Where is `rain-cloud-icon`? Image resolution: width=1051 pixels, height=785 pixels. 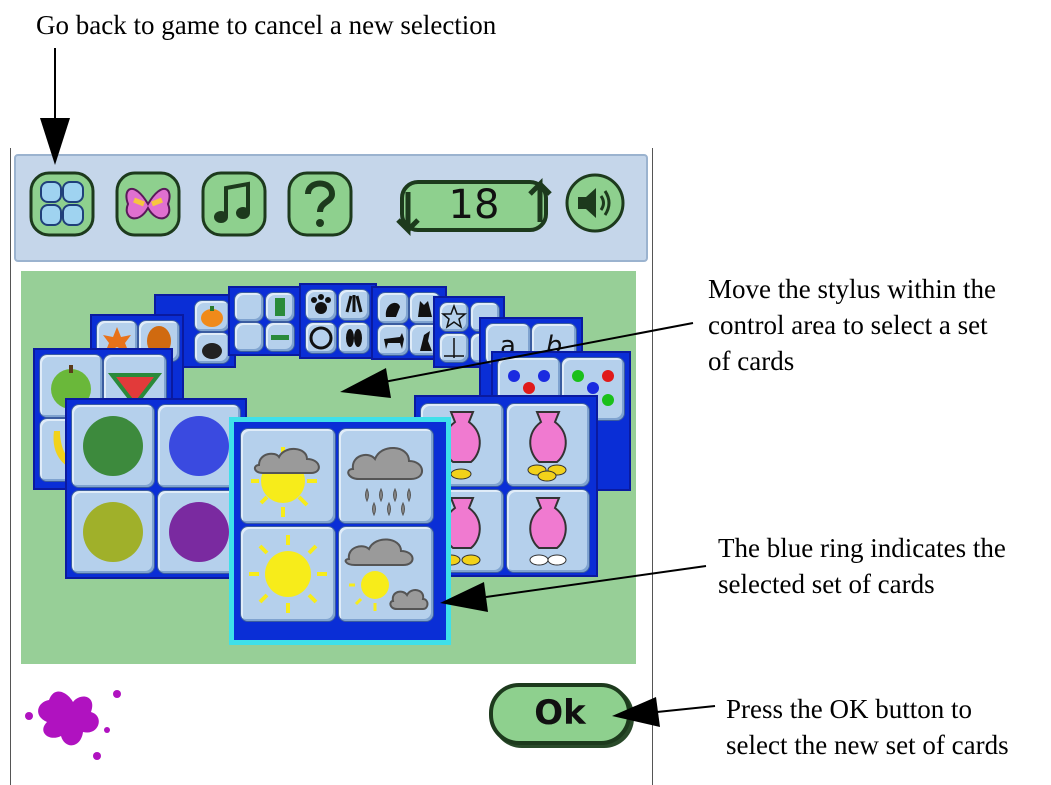 rain-cloud-icon is located at coordinates (385, 482).